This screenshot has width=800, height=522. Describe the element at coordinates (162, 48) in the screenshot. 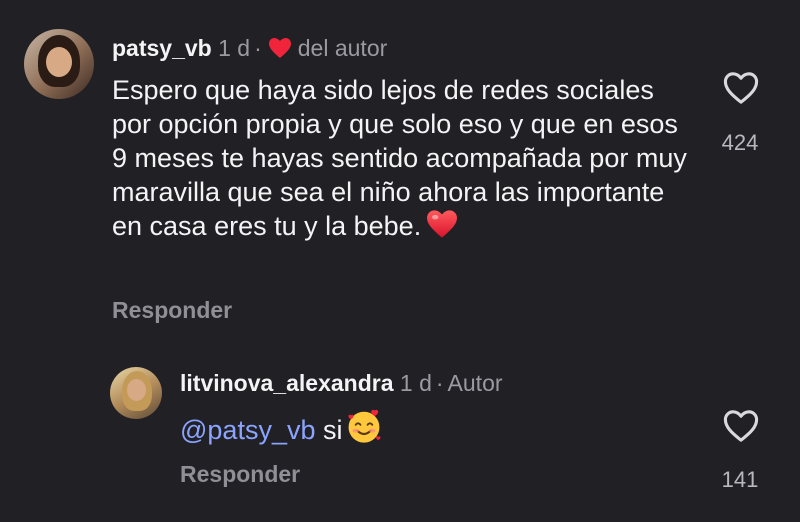

I see `comment-username: patsy_vb` at that location.